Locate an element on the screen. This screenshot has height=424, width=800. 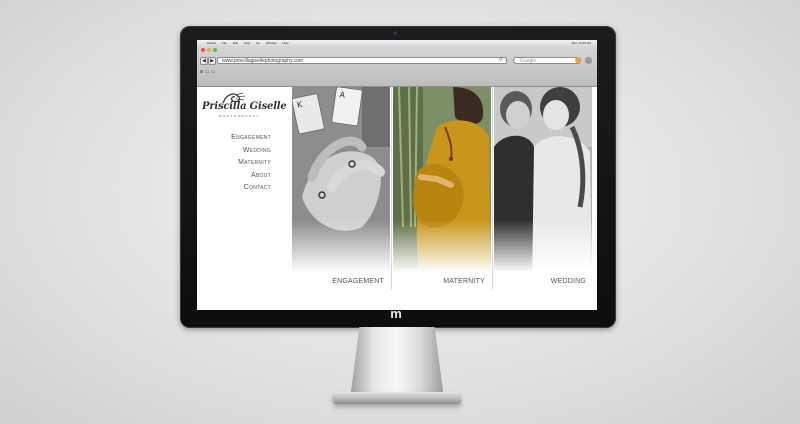
menu-app: Firefox is located at coordinates (211, 43).